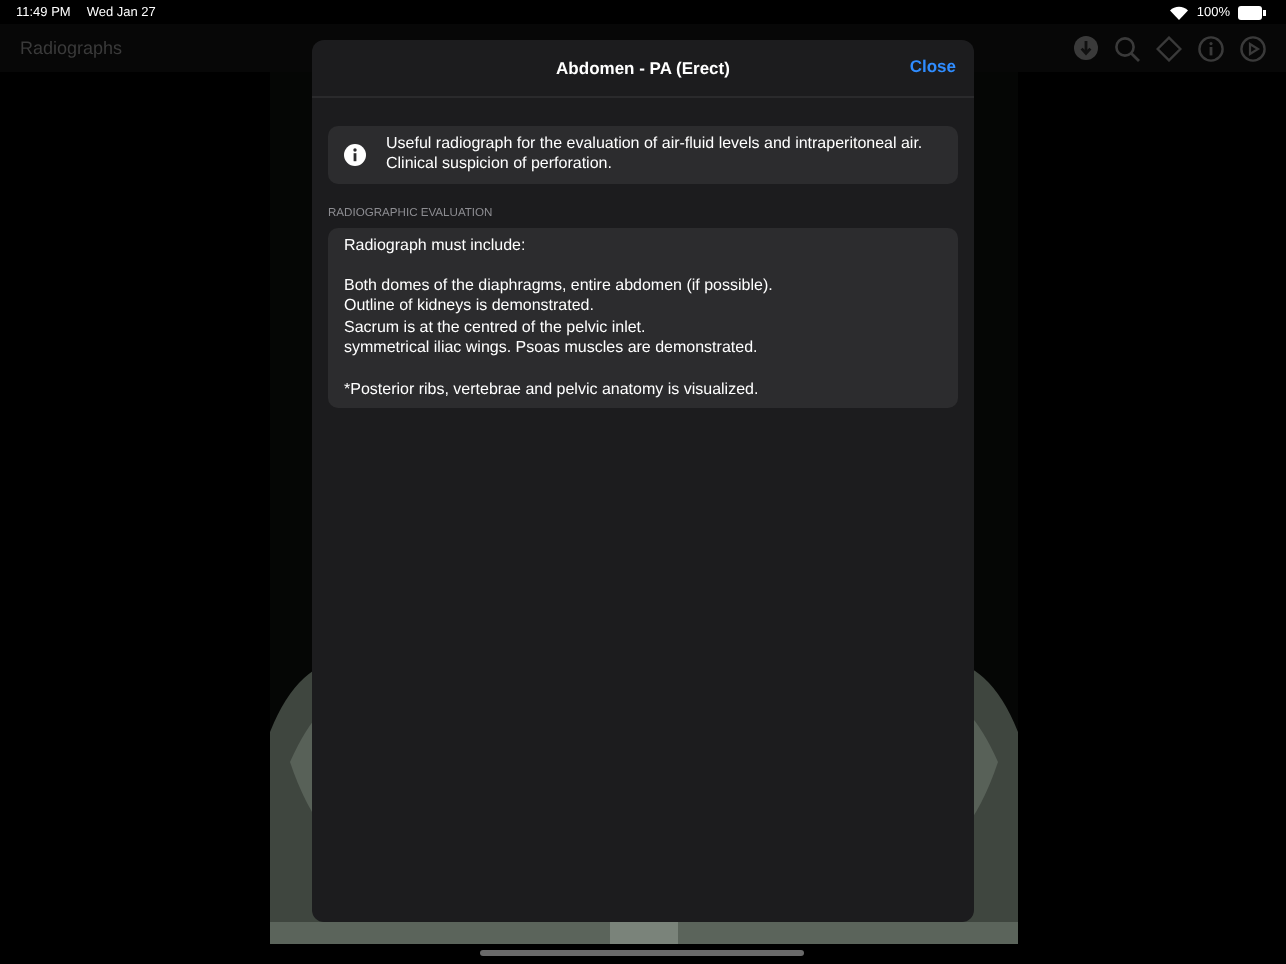 Image resolution: width=1286 pixels, height=964 pixels. Describe the element at coordinates (552, 389) in the screenshot. I see `evaluation-text: *Posterior ribs, vertebrae and pelvic anatomy is visualized.` at that location.